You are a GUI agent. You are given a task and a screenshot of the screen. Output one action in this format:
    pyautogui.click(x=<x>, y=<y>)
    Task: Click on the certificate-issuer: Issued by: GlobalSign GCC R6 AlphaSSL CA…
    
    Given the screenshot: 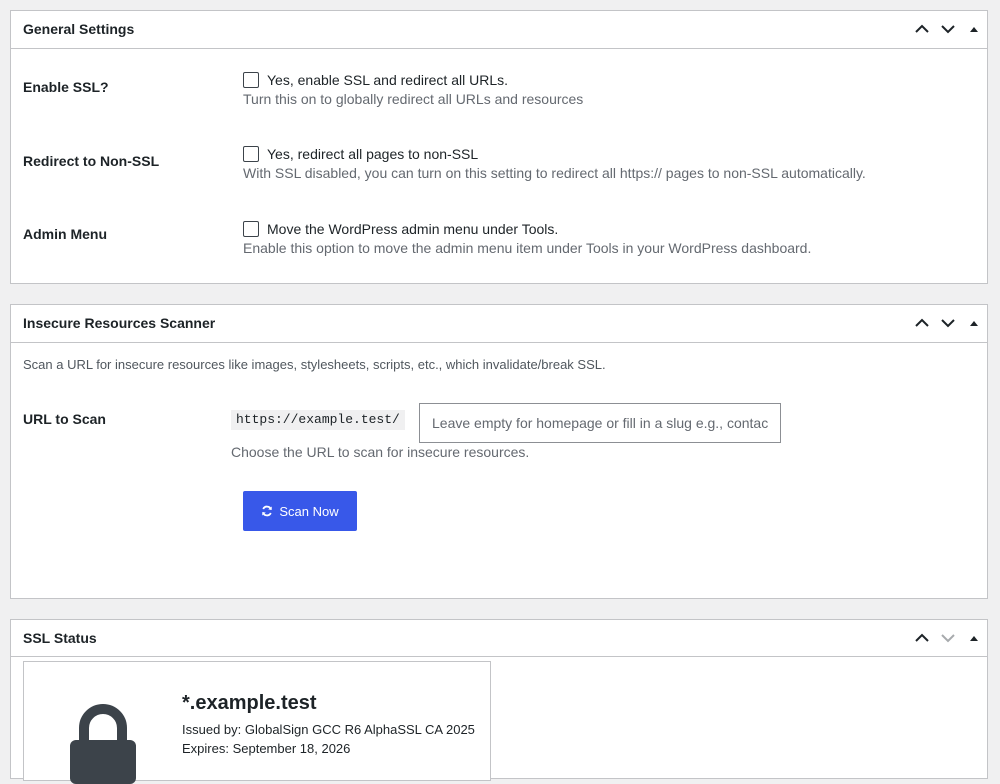 What is the action you would take?
    pyautogui.click(x=328, y=729)
    